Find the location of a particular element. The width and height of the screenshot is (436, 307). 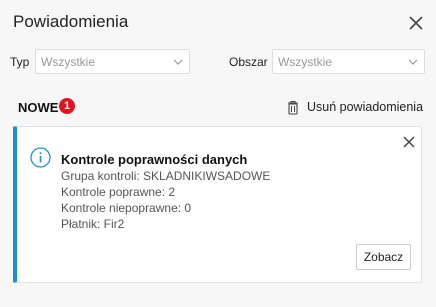

trash-icon is located at coordinates (293, 107).